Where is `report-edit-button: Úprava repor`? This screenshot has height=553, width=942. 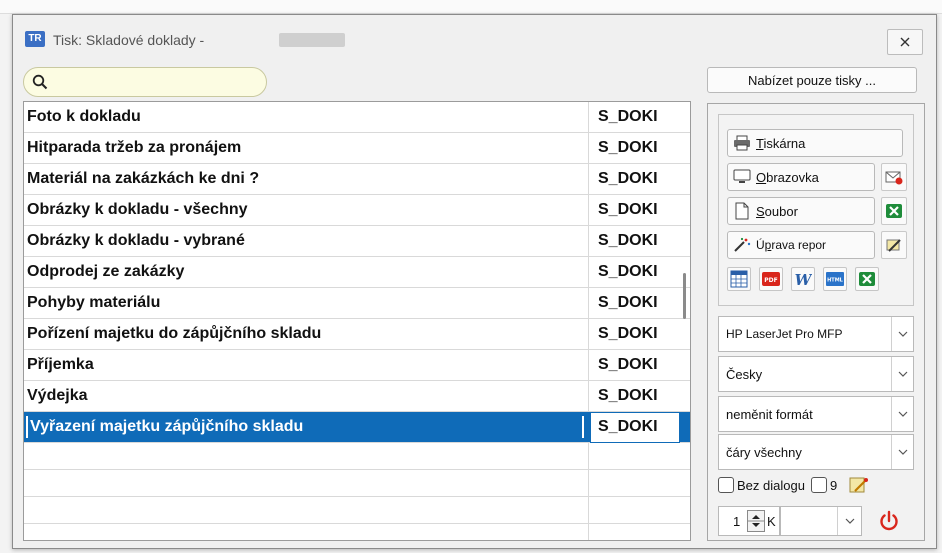
report-edit-button: Úprava repor is located at coordinates (801, 245).